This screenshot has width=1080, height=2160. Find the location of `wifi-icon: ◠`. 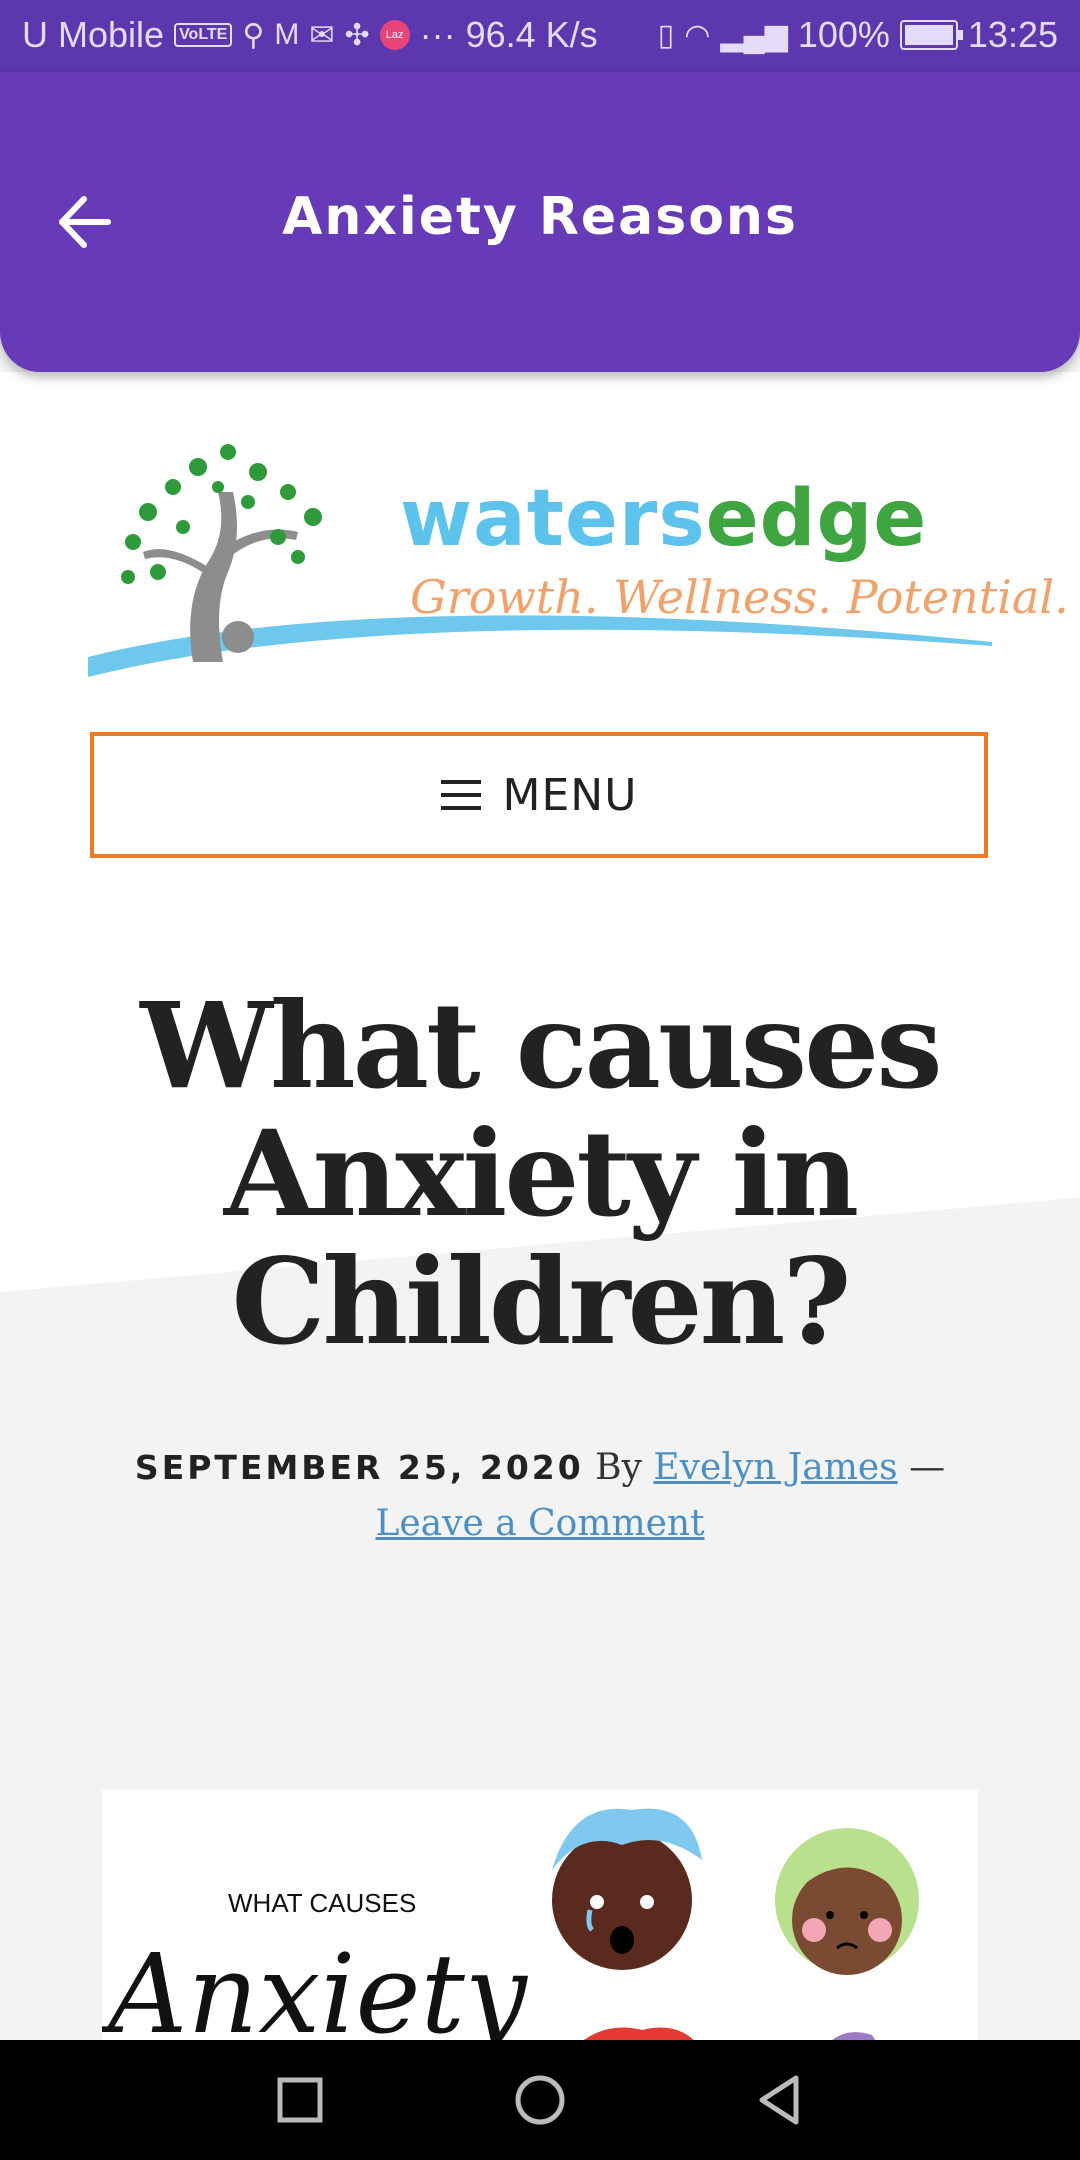

wifi-icon: ◠ is located at coordinates (697, 35).